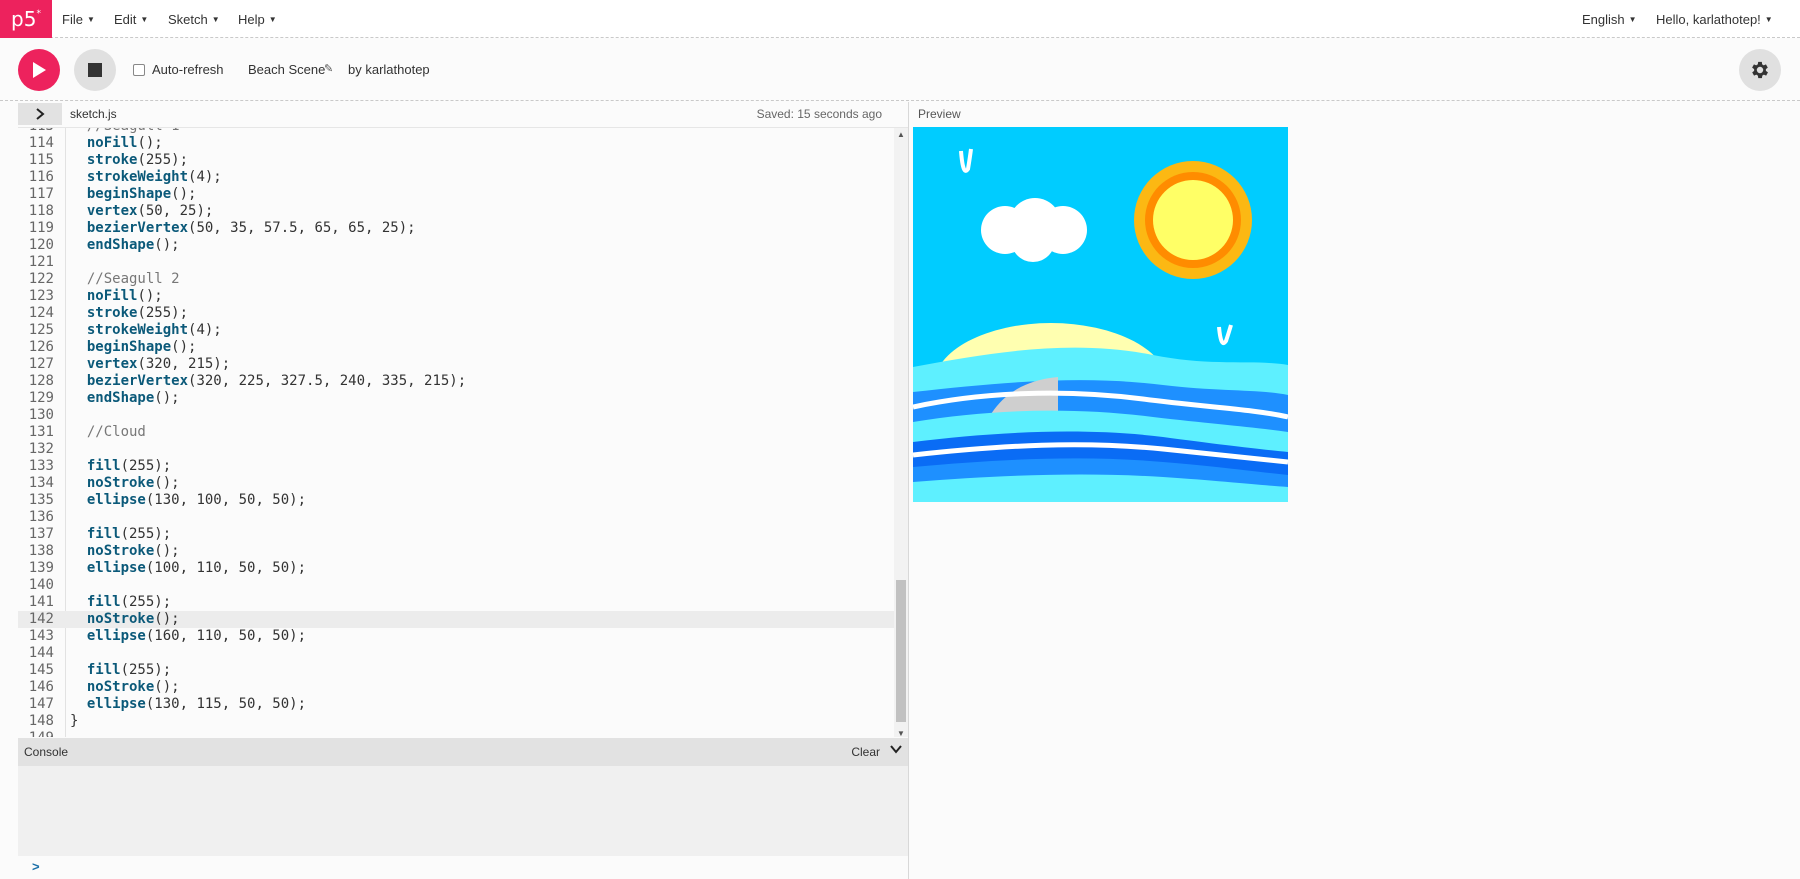 The image size is (1800, 879). What do you see at coordinates (456, 398) in the screenshot?
I see `code-line: 129 endShape();` at bounding box center [456, 398].